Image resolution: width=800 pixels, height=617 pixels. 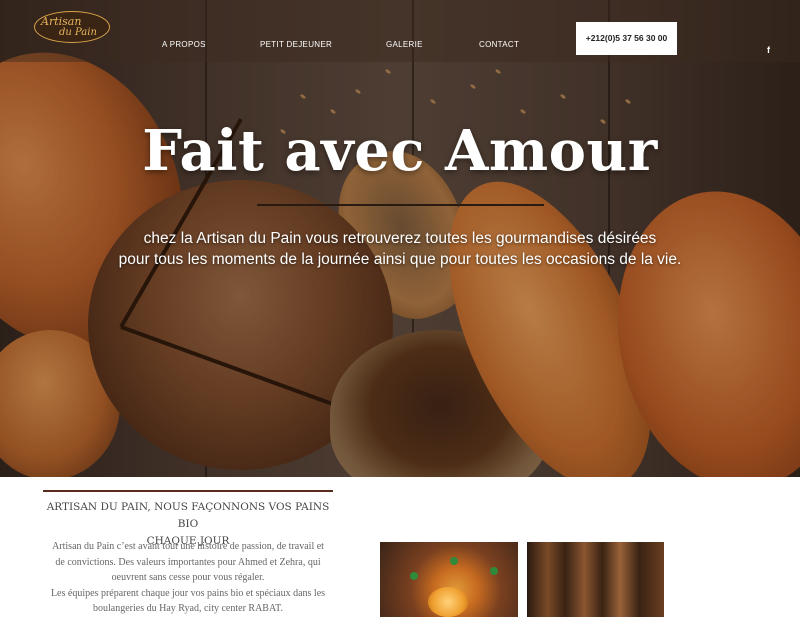 I want to click on hero-title: Fait avec Amour, so click(x=400, y=151).